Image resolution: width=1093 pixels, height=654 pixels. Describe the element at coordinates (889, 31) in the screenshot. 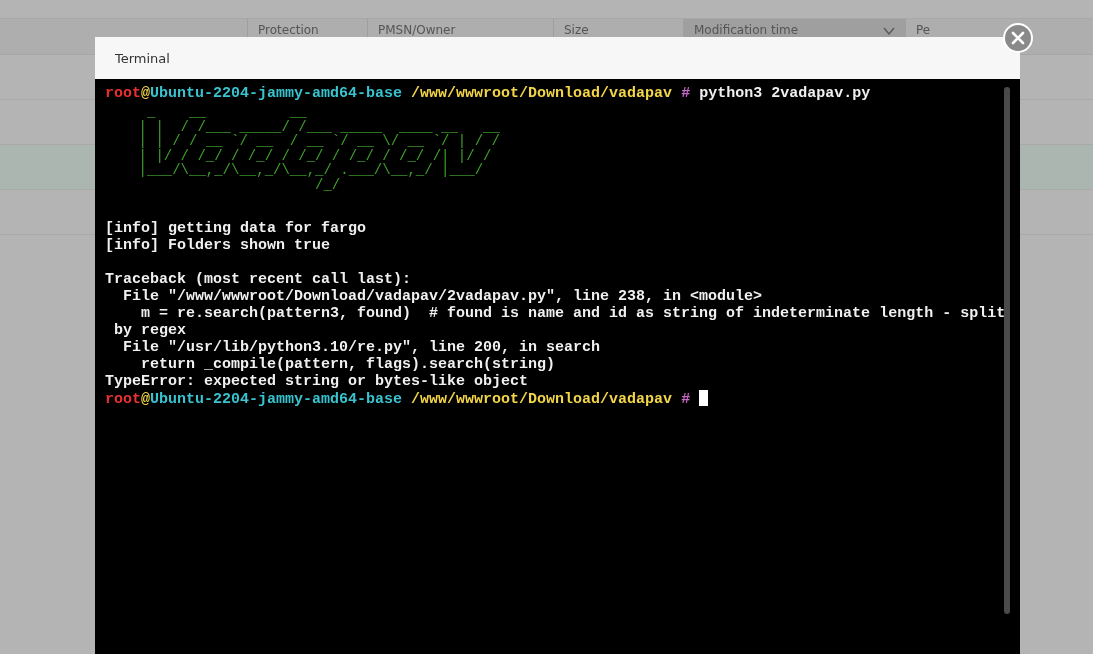

I see `chevron-down-icon` at that location.